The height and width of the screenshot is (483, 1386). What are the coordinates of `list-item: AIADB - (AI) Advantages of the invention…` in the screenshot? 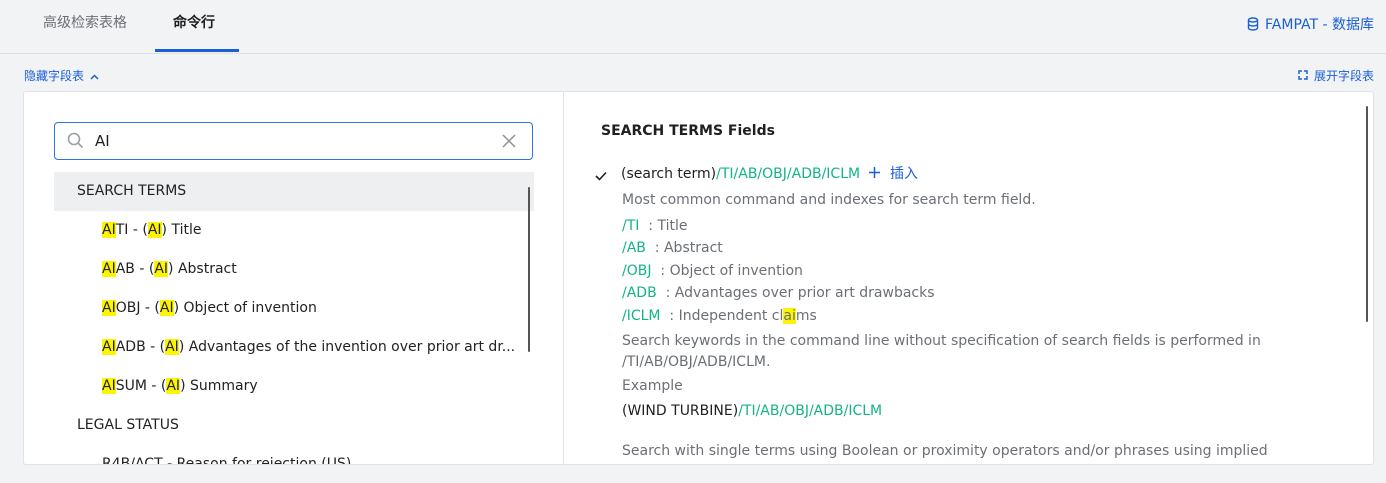 It's located at (294, 347).